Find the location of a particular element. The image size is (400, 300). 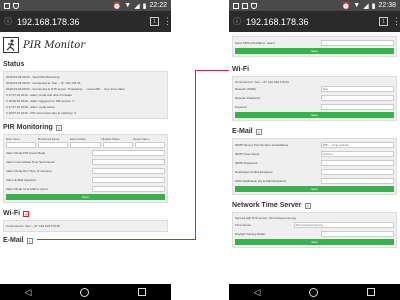

pir-heading-label: PIR Monitoring is located at coordinates (28, 127).